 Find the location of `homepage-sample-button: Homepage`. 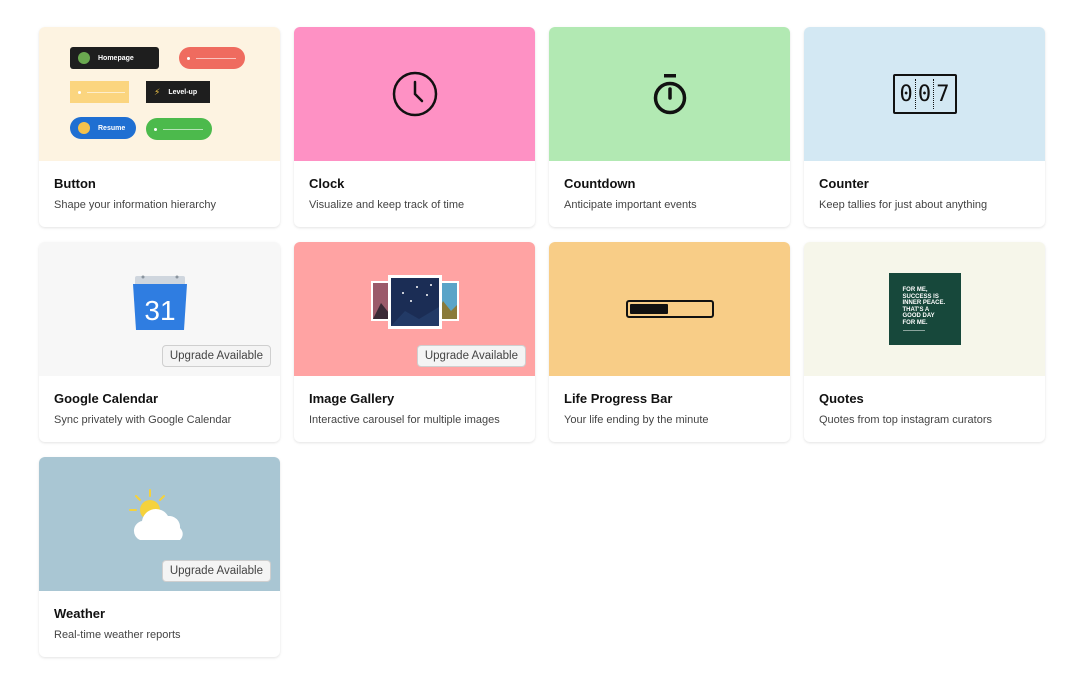

homepage-sample-button: Homepage is located at coordinates (114, 58).